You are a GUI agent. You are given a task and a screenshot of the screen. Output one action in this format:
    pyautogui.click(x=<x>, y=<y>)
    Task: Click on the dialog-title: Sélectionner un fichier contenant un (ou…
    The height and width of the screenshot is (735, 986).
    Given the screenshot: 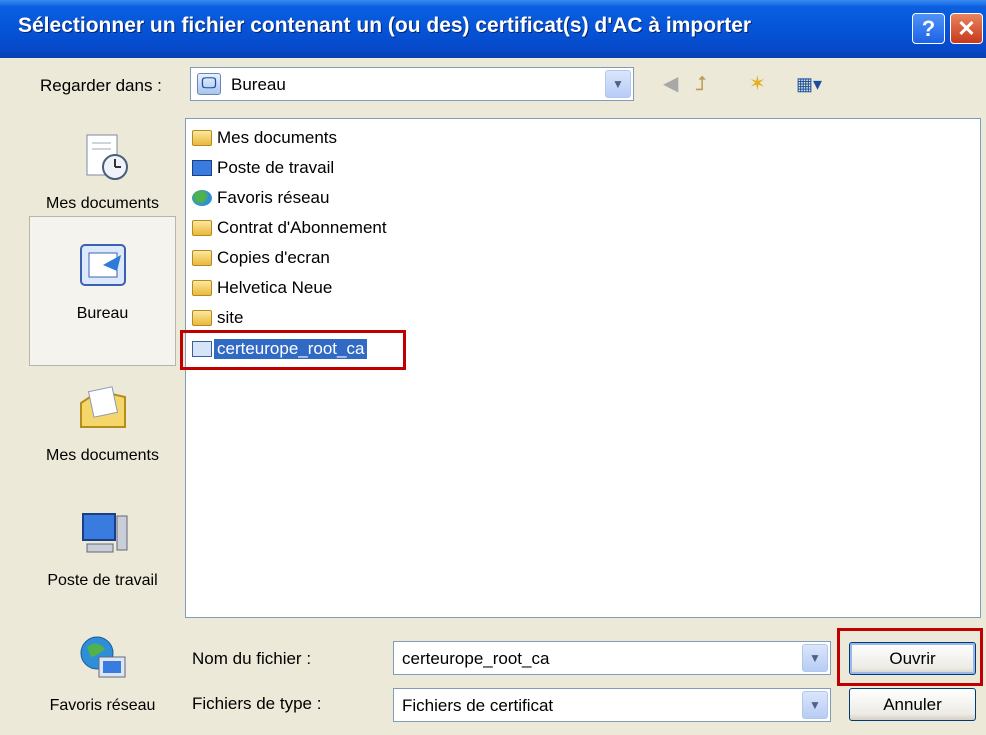 What is the action you would take?
    pyautogui.click(x=385, y=25)
    